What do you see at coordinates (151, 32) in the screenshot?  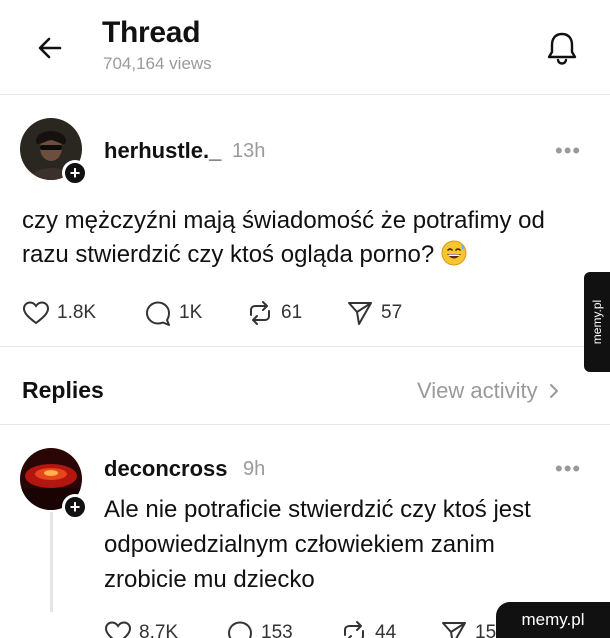 I see `page-title: Thread` at bounding box center [151, 32].